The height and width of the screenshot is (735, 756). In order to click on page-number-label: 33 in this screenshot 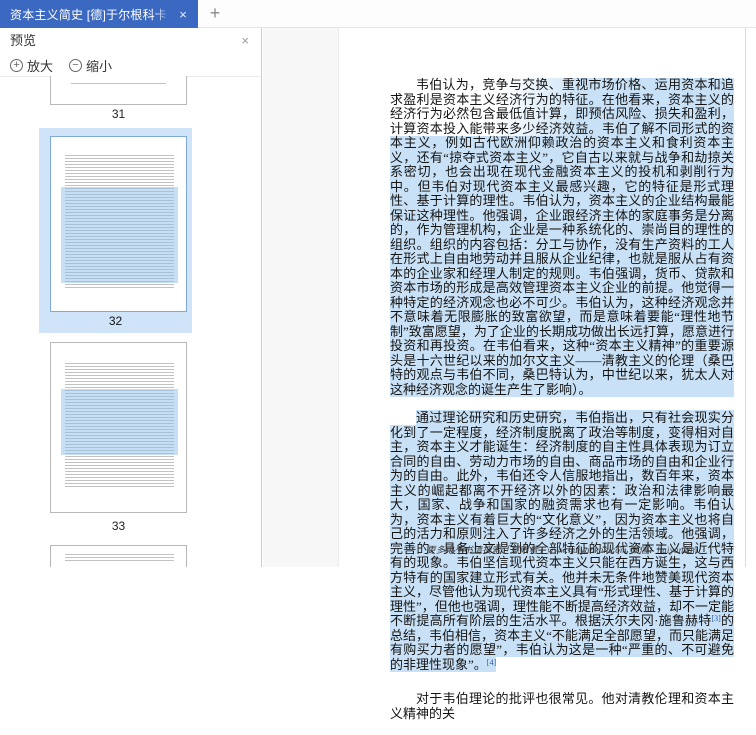, I will do `click(118, 526)`.